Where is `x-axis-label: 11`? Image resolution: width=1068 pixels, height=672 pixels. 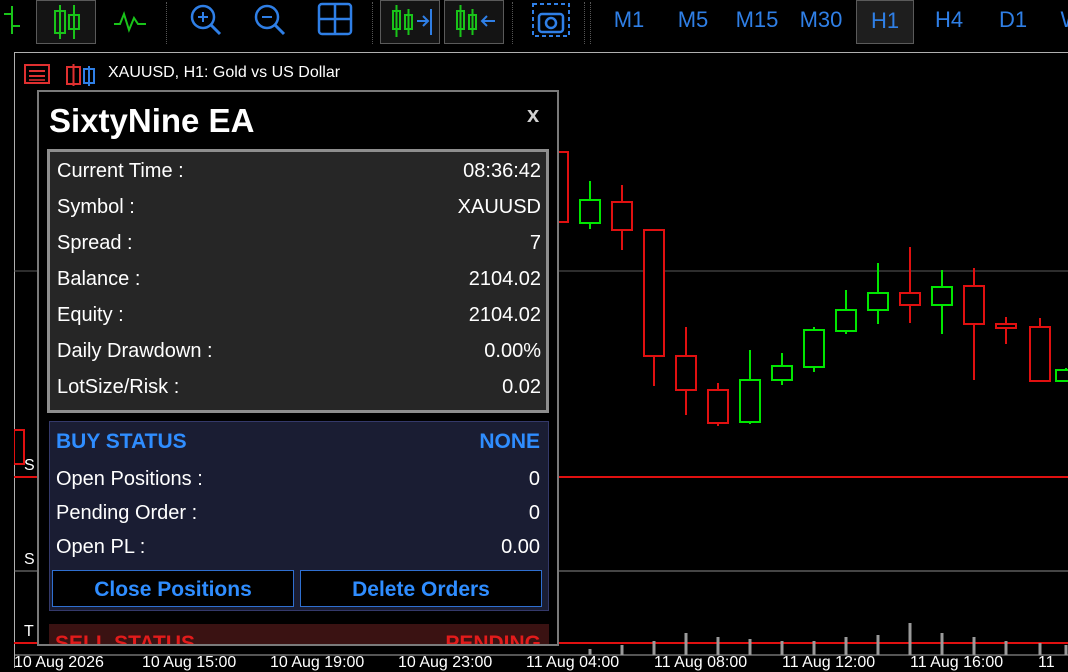
x-axis-label: 11 is located at coordinates (1046, 662).